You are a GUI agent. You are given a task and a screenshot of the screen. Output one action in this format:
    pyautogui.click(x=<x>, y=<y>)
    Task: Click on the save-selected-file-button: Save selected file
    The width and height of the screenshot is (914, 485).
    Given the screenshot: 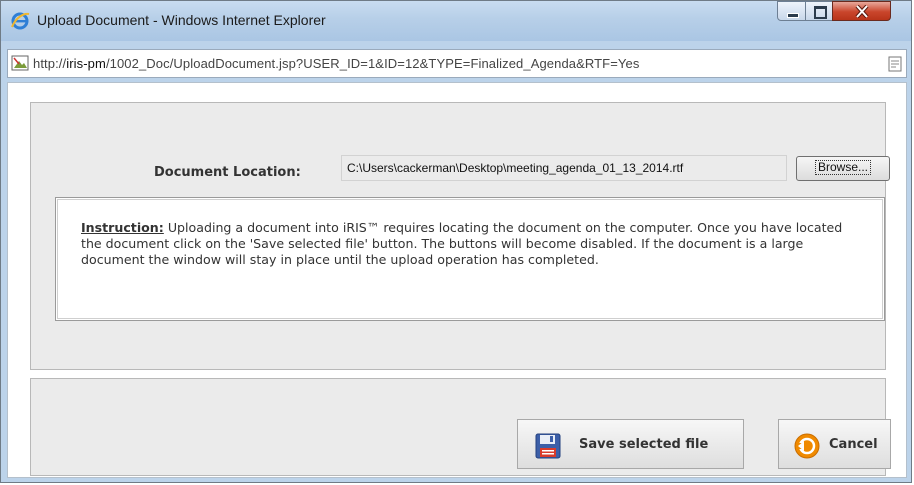 What is the action you would take?
    pyautogui.click(x=630, y=444)
    